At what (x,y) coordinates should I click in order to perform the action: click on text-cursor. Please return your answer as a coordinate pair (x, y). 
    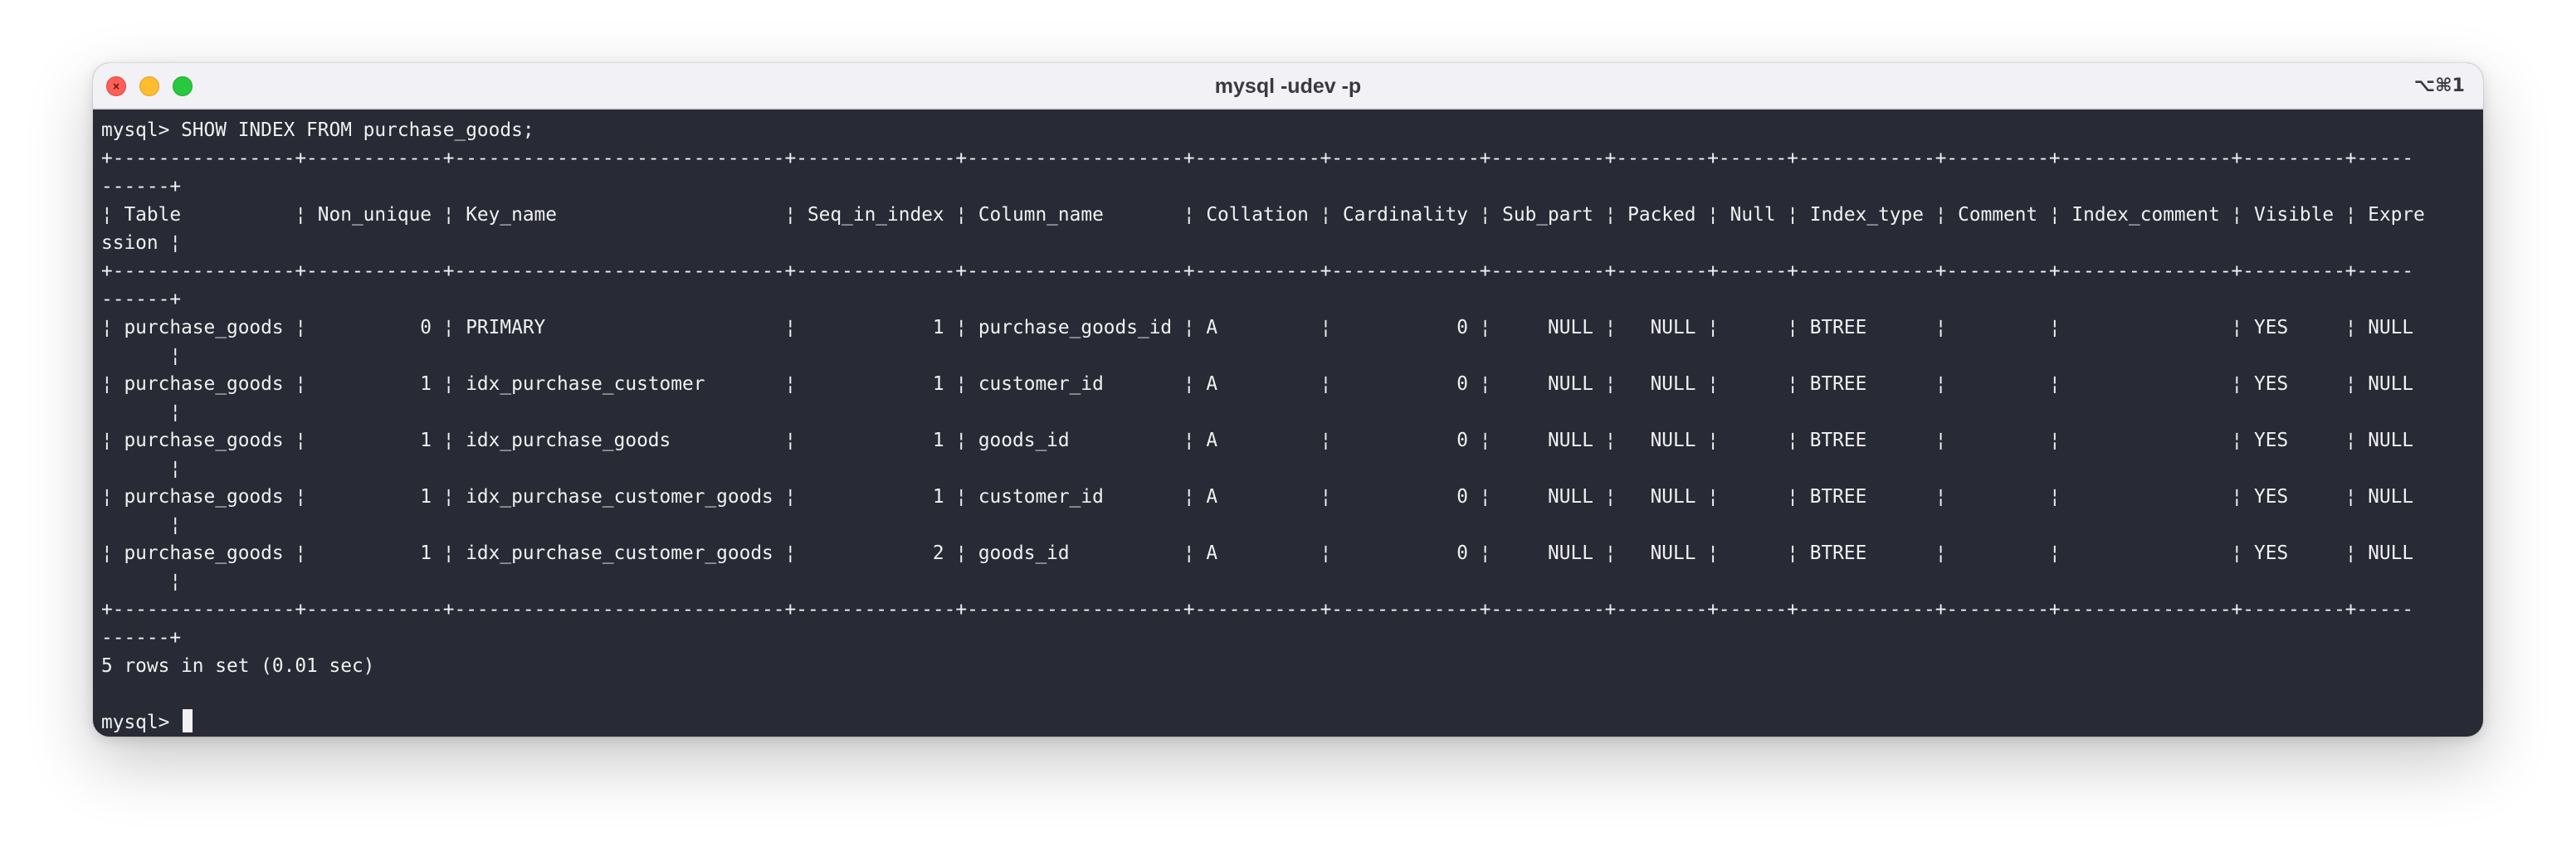
    Looking at the image, I should click on (188, 720).